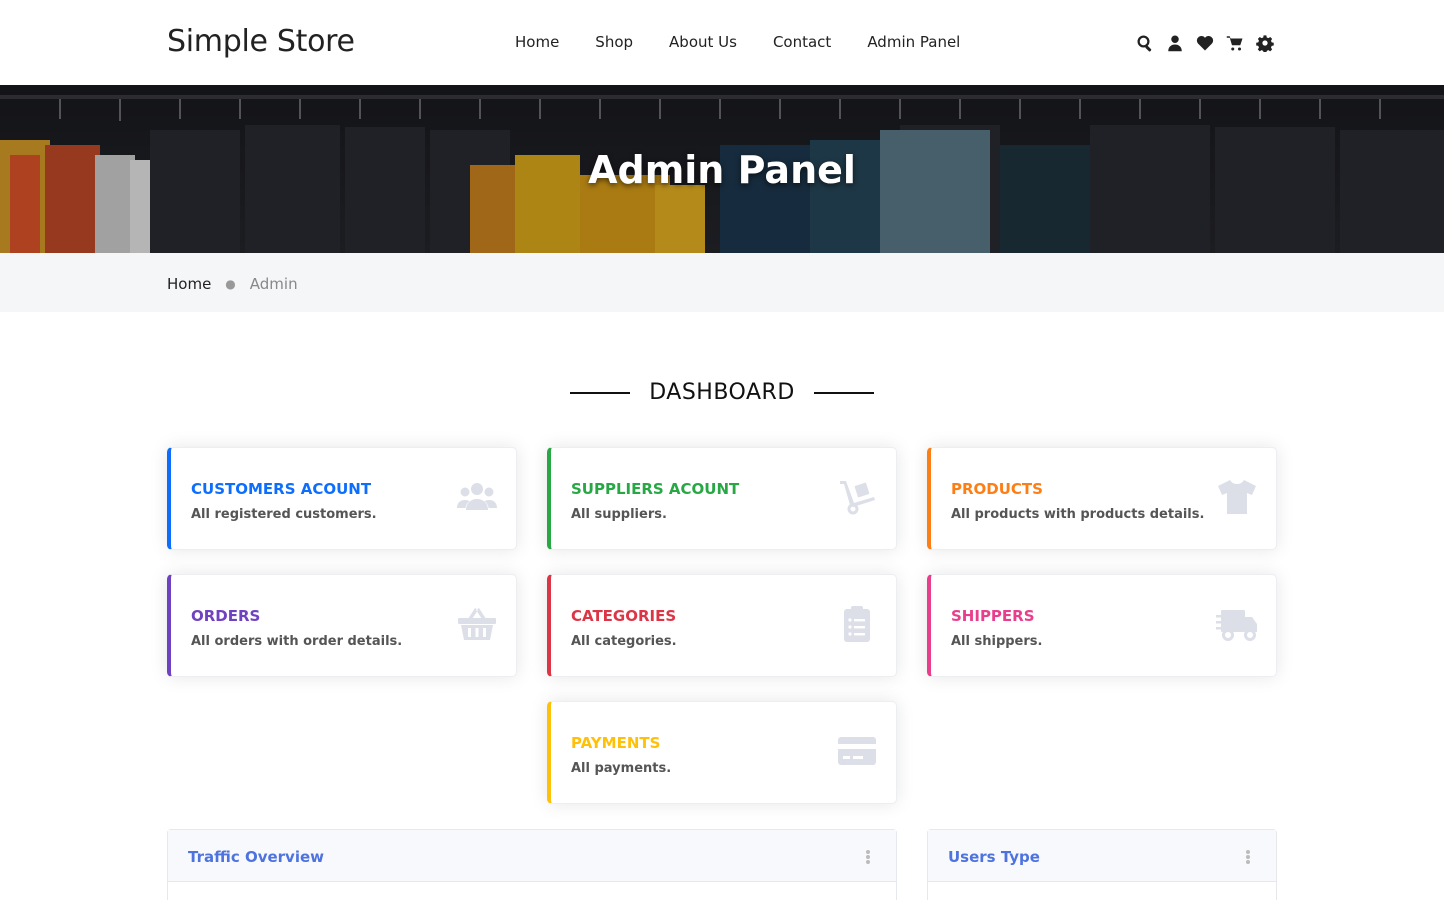 The width and height of the screenshot is (1444, 900). What do you see at coordinates (537, 42) in the screenshot?
I see `nav-home: Home` at bounding box center [537, 42].